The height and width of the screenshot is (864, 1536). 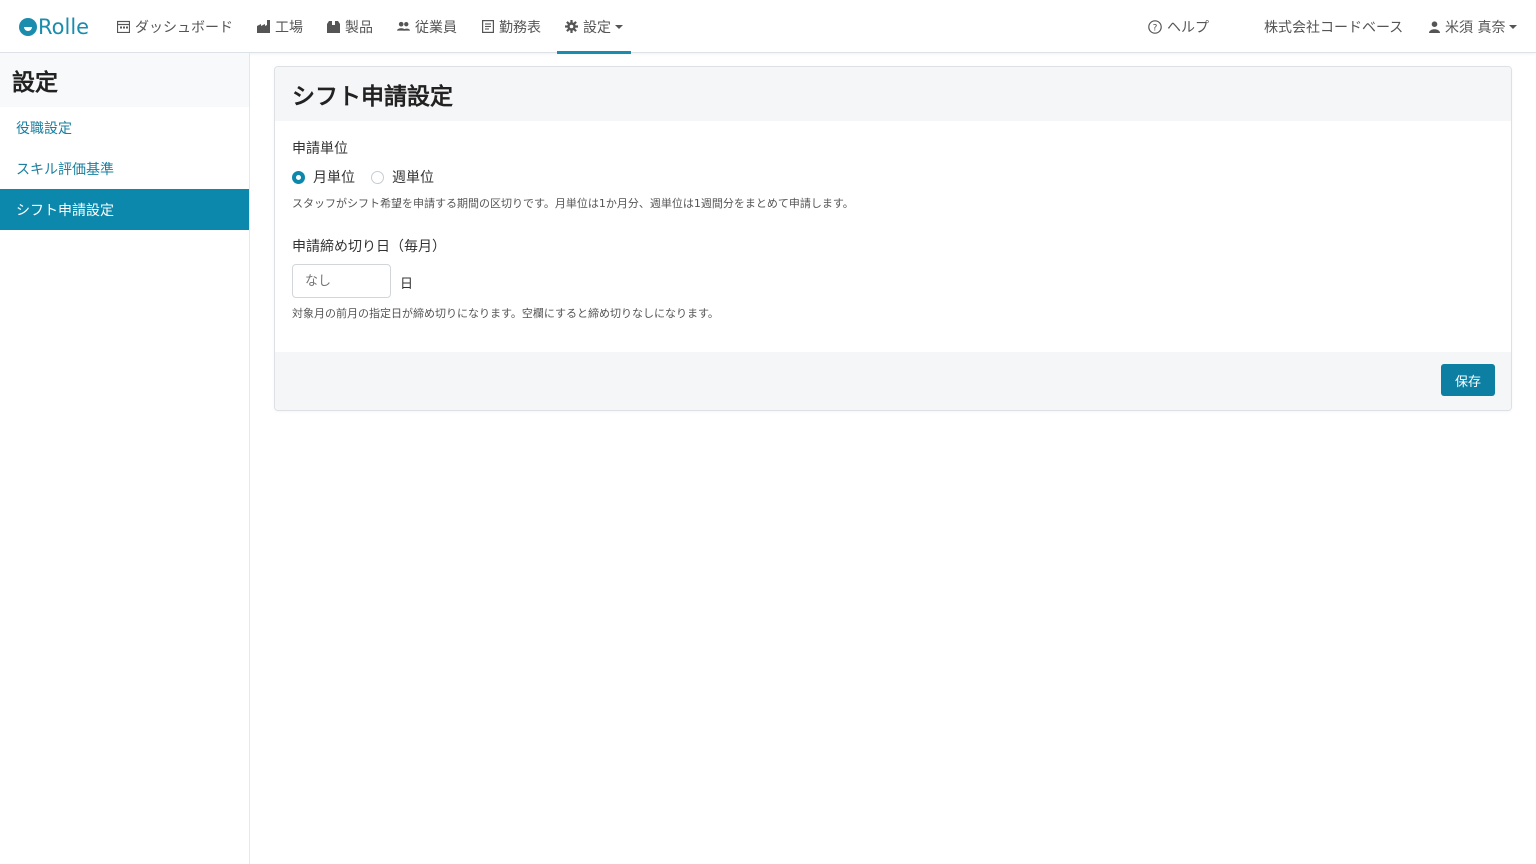 What do you see at coordinates (320, 149) in the screenshot?
I see `unit-label: 申請単位` at bounding box center [320, 149].